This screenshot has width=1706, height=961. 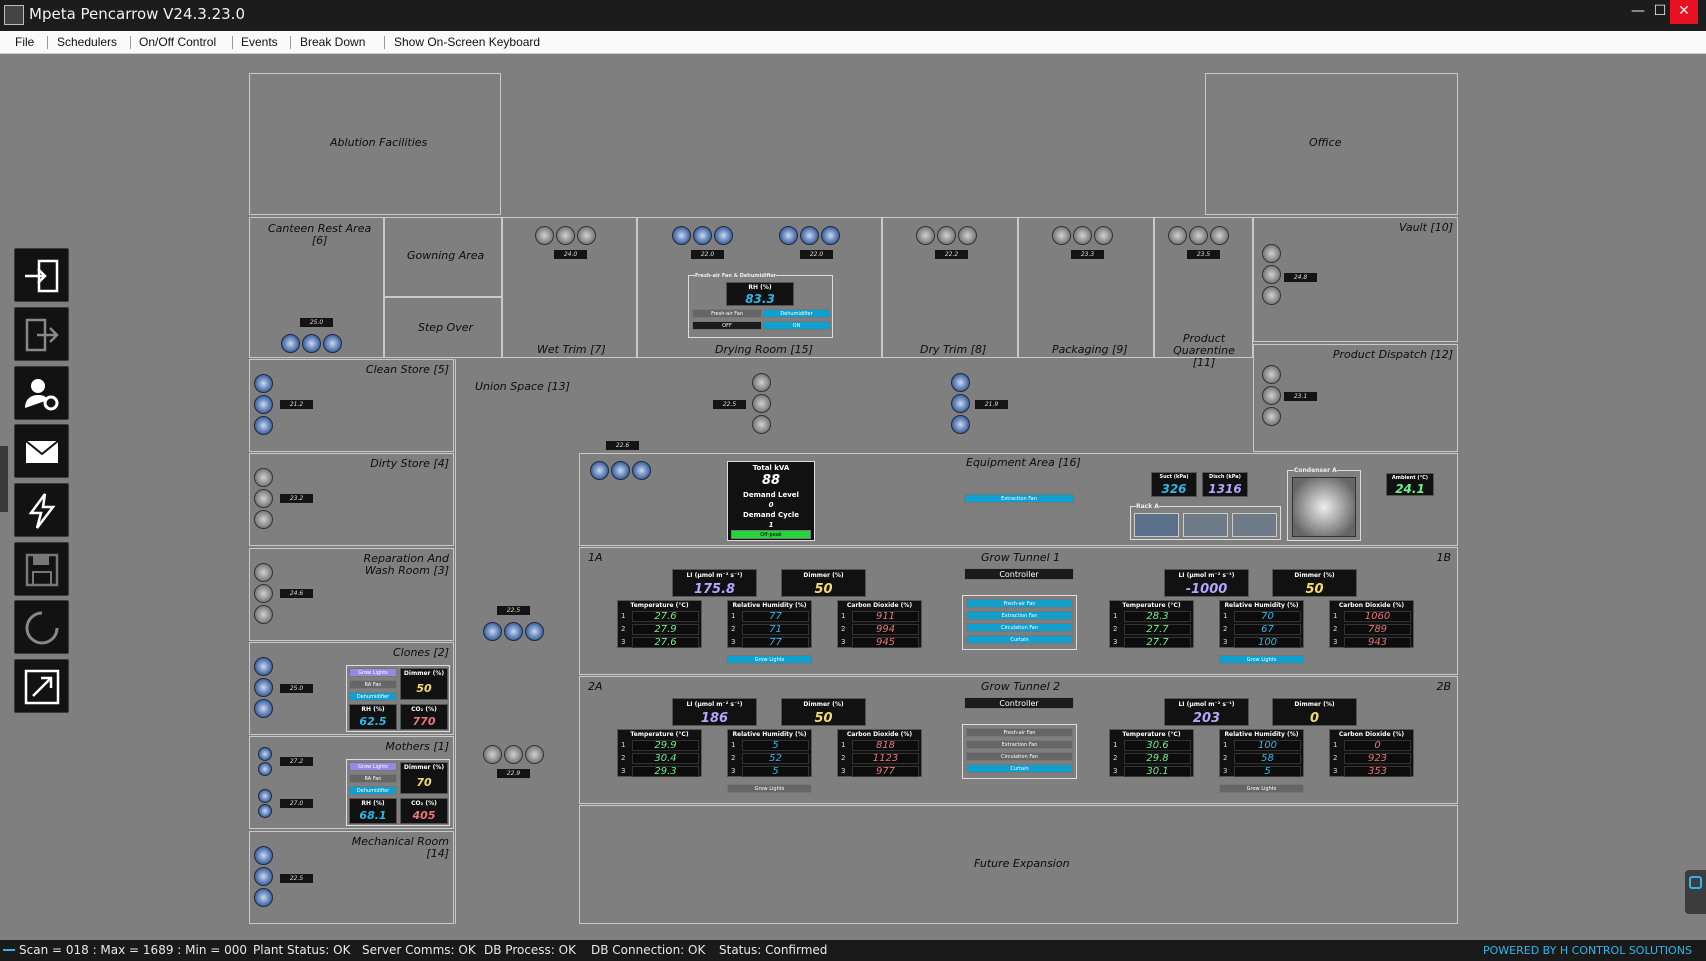 I want to click on room-canteen: Canteen Rest Area [6] 25.0, so click(x=316, y=287).